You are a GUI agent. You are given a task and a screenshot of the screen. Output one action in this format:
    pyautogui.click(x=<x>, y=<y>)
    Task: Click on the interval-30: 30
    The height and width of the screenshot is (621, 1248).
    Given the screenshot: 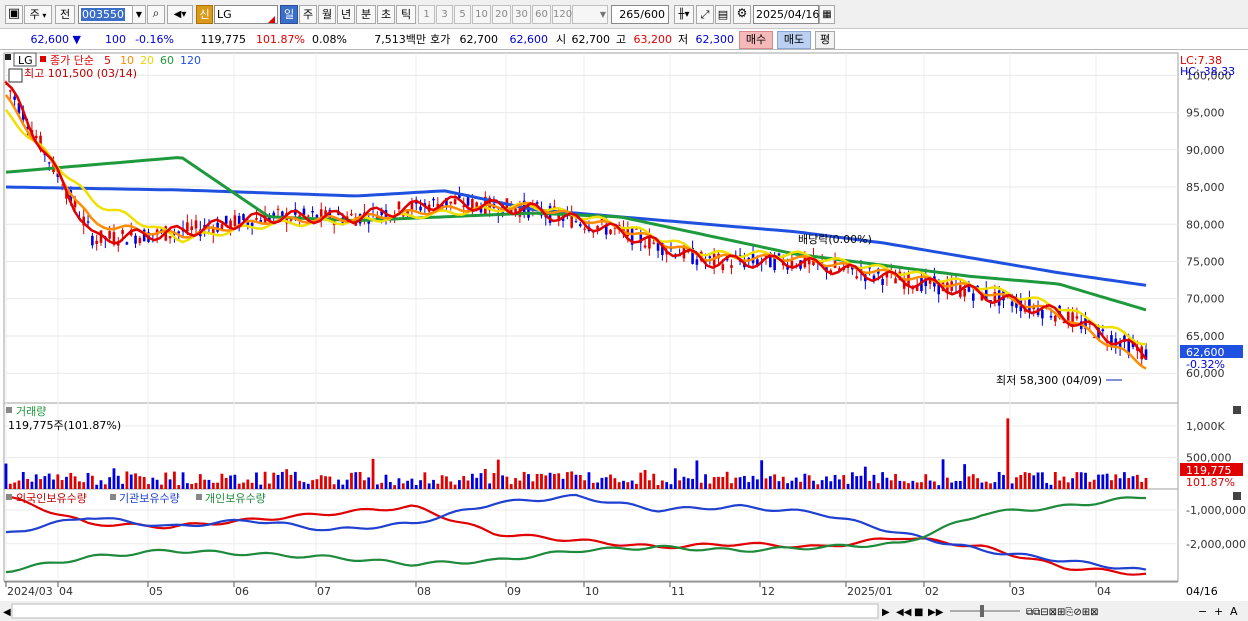 What is the action you would take?
    pyautogui.click(x=521, y=14)
    